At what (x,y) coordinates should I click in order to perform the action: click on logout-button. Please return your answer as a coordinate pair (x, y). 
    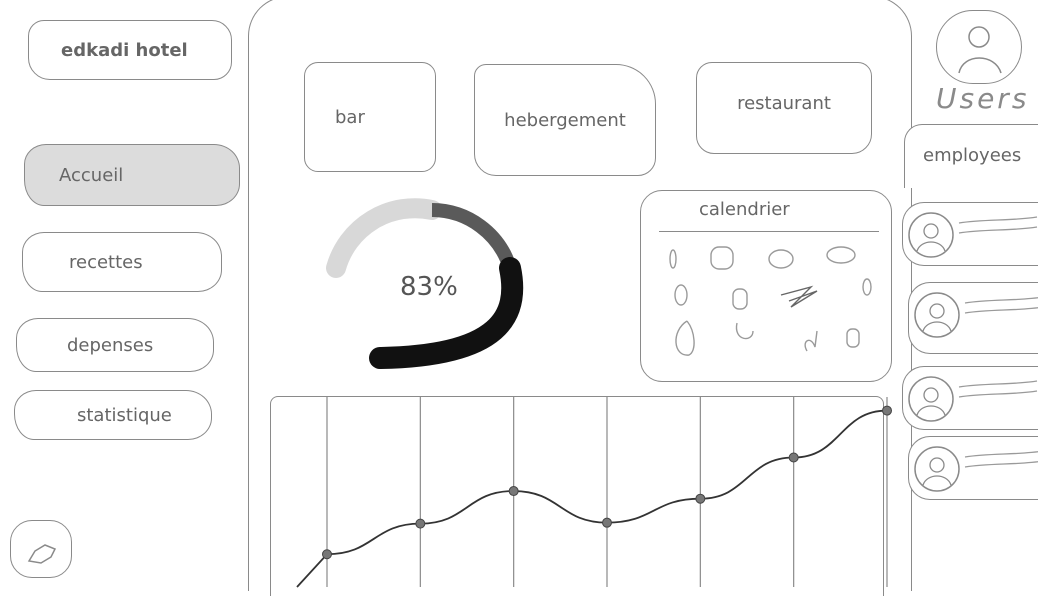
    Looking at the image, I should click on (41, 549).